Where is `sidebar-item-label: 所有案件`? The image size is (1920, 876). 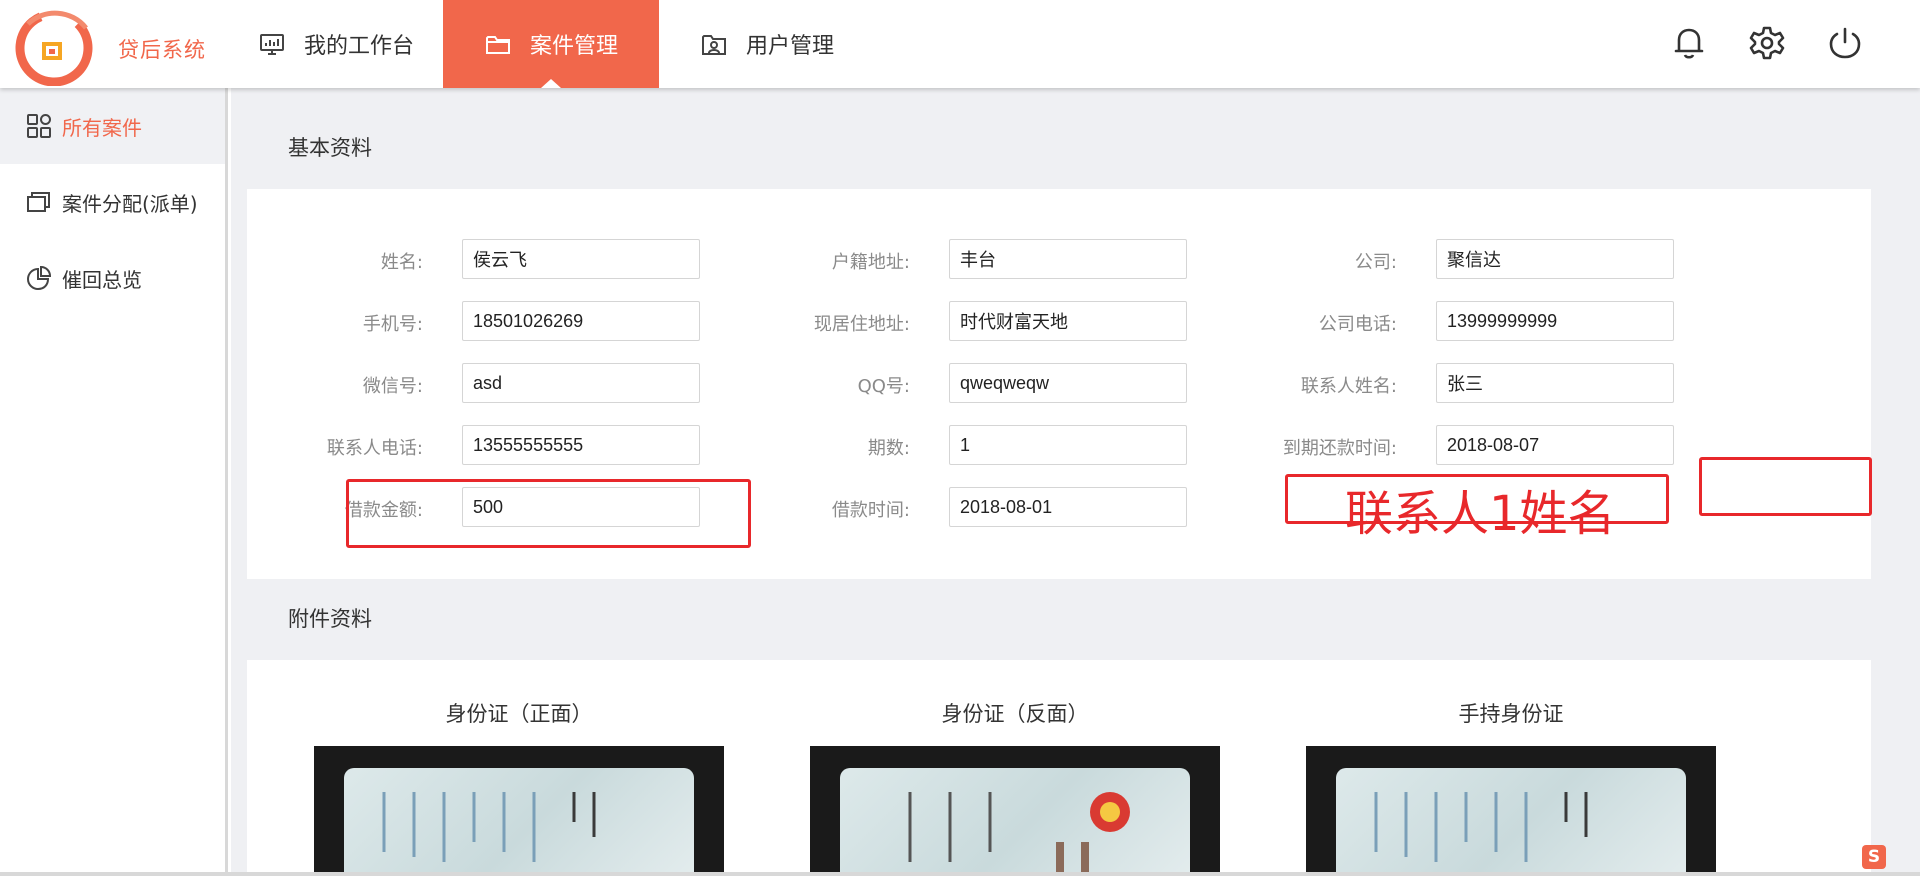 sidebar-item-label: 所有案件 is located at coordinates (102, 127).